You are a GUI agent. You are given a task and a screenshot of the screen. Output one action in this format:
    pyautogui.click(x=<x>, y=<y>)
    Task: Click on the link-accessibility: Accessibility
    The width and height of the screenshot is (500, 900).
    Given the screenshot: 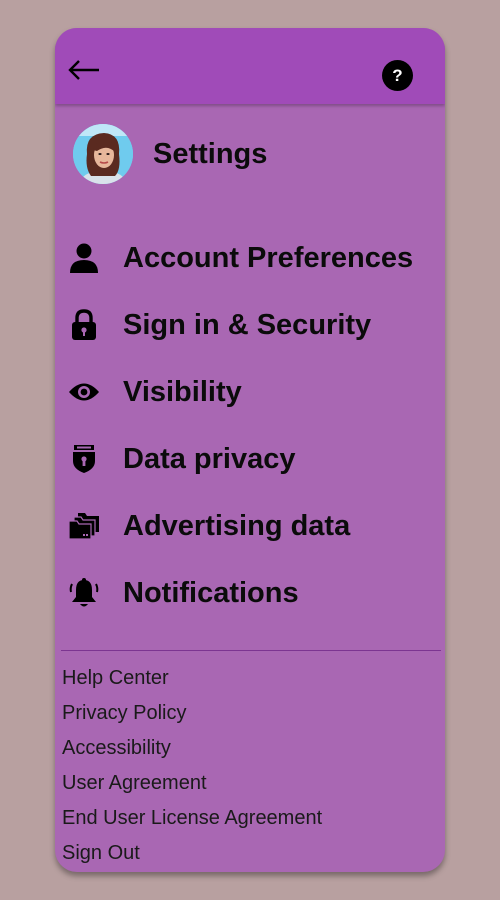 What is the action you would take?
    pyautogui.click(x=192, y=748)
    